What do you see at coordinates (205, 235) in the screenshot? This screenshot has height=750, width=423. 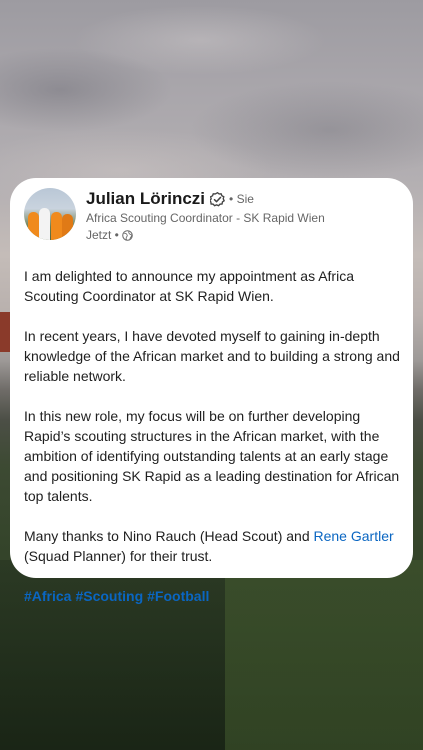 I see `post-meta: Jetzt •` at bounding box center [205, 235].